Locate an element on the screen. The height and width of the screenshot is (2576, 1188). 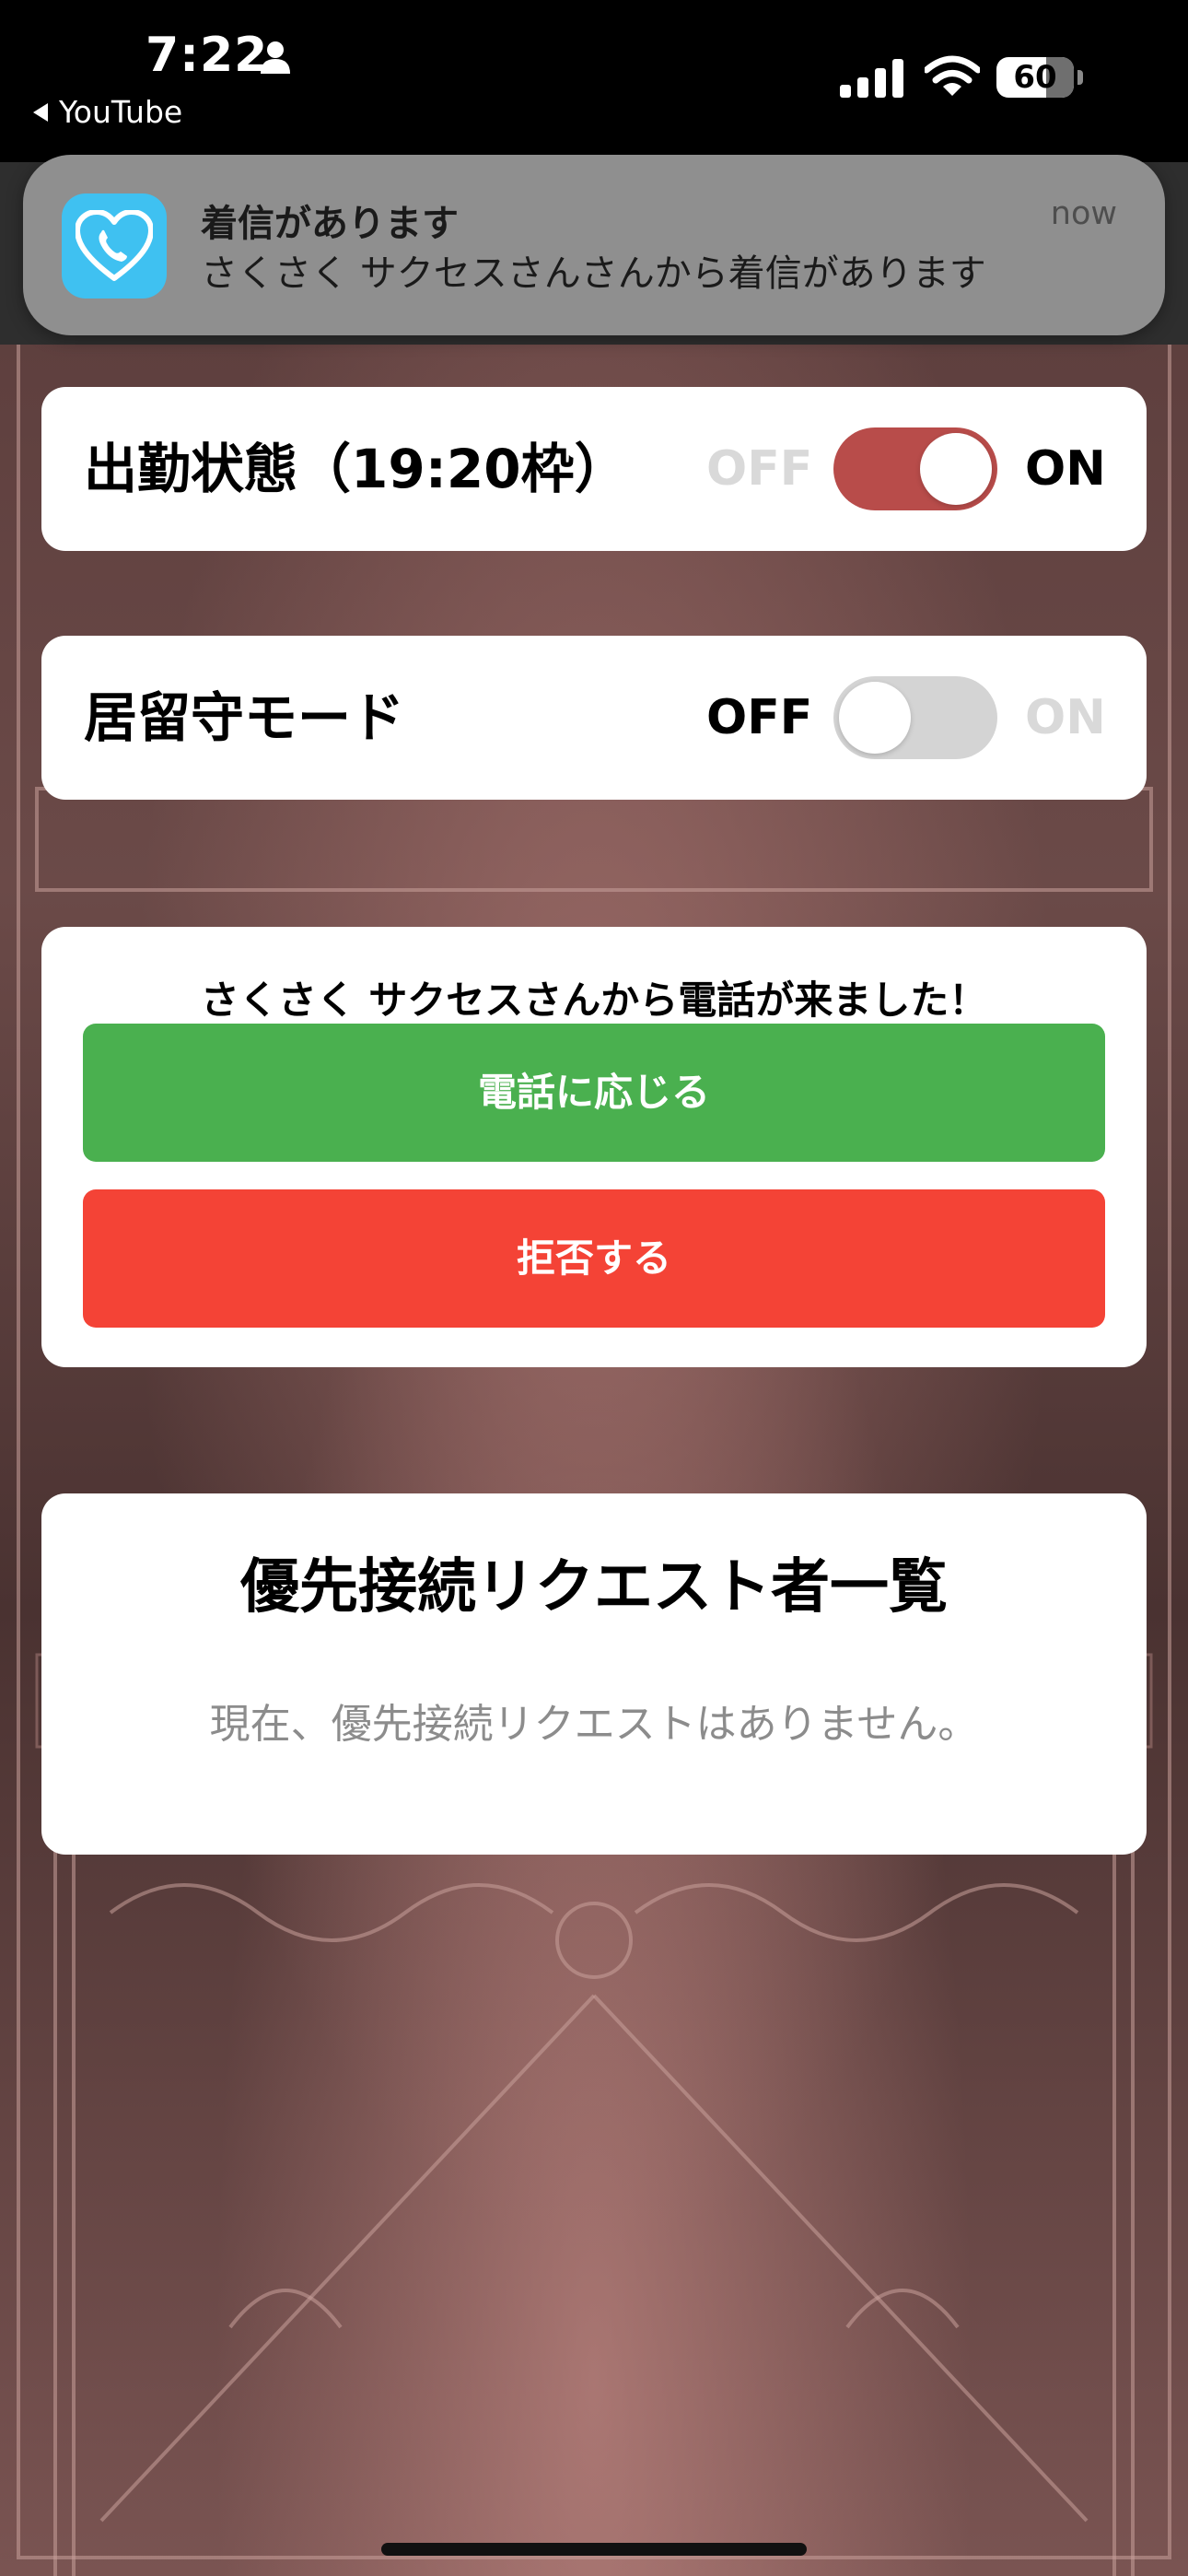
back-arrow-icon is located at coordinates (40, 112).